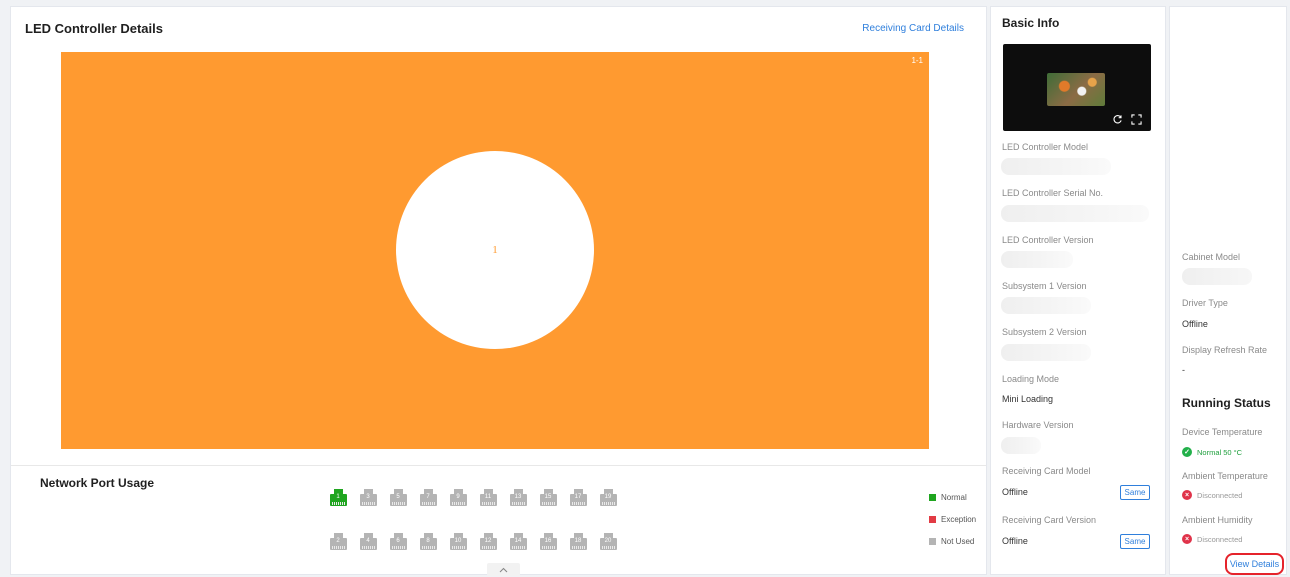 The width and height of the screenshot is (1290, 577). Describe the element at coordinates (1135, 541) in the screenshot. I see `receiving-card-version-same-button: Same` at that location.